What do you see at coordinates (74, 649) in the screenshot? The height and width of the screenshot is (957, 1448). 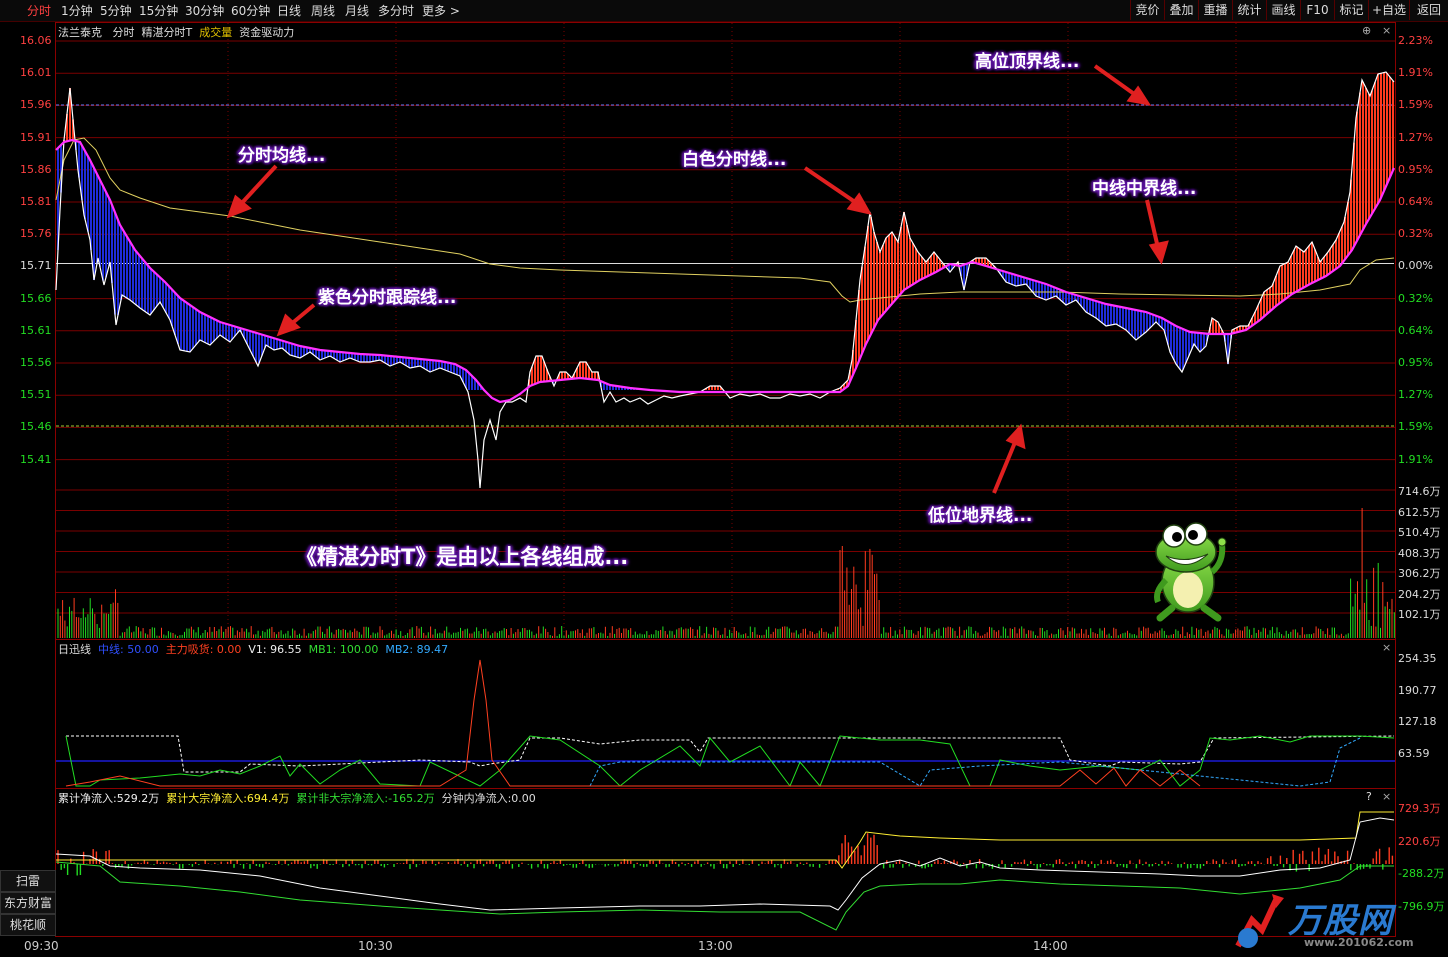 I see `indicator-name: 日迅线` at bounding box center [74, 649].